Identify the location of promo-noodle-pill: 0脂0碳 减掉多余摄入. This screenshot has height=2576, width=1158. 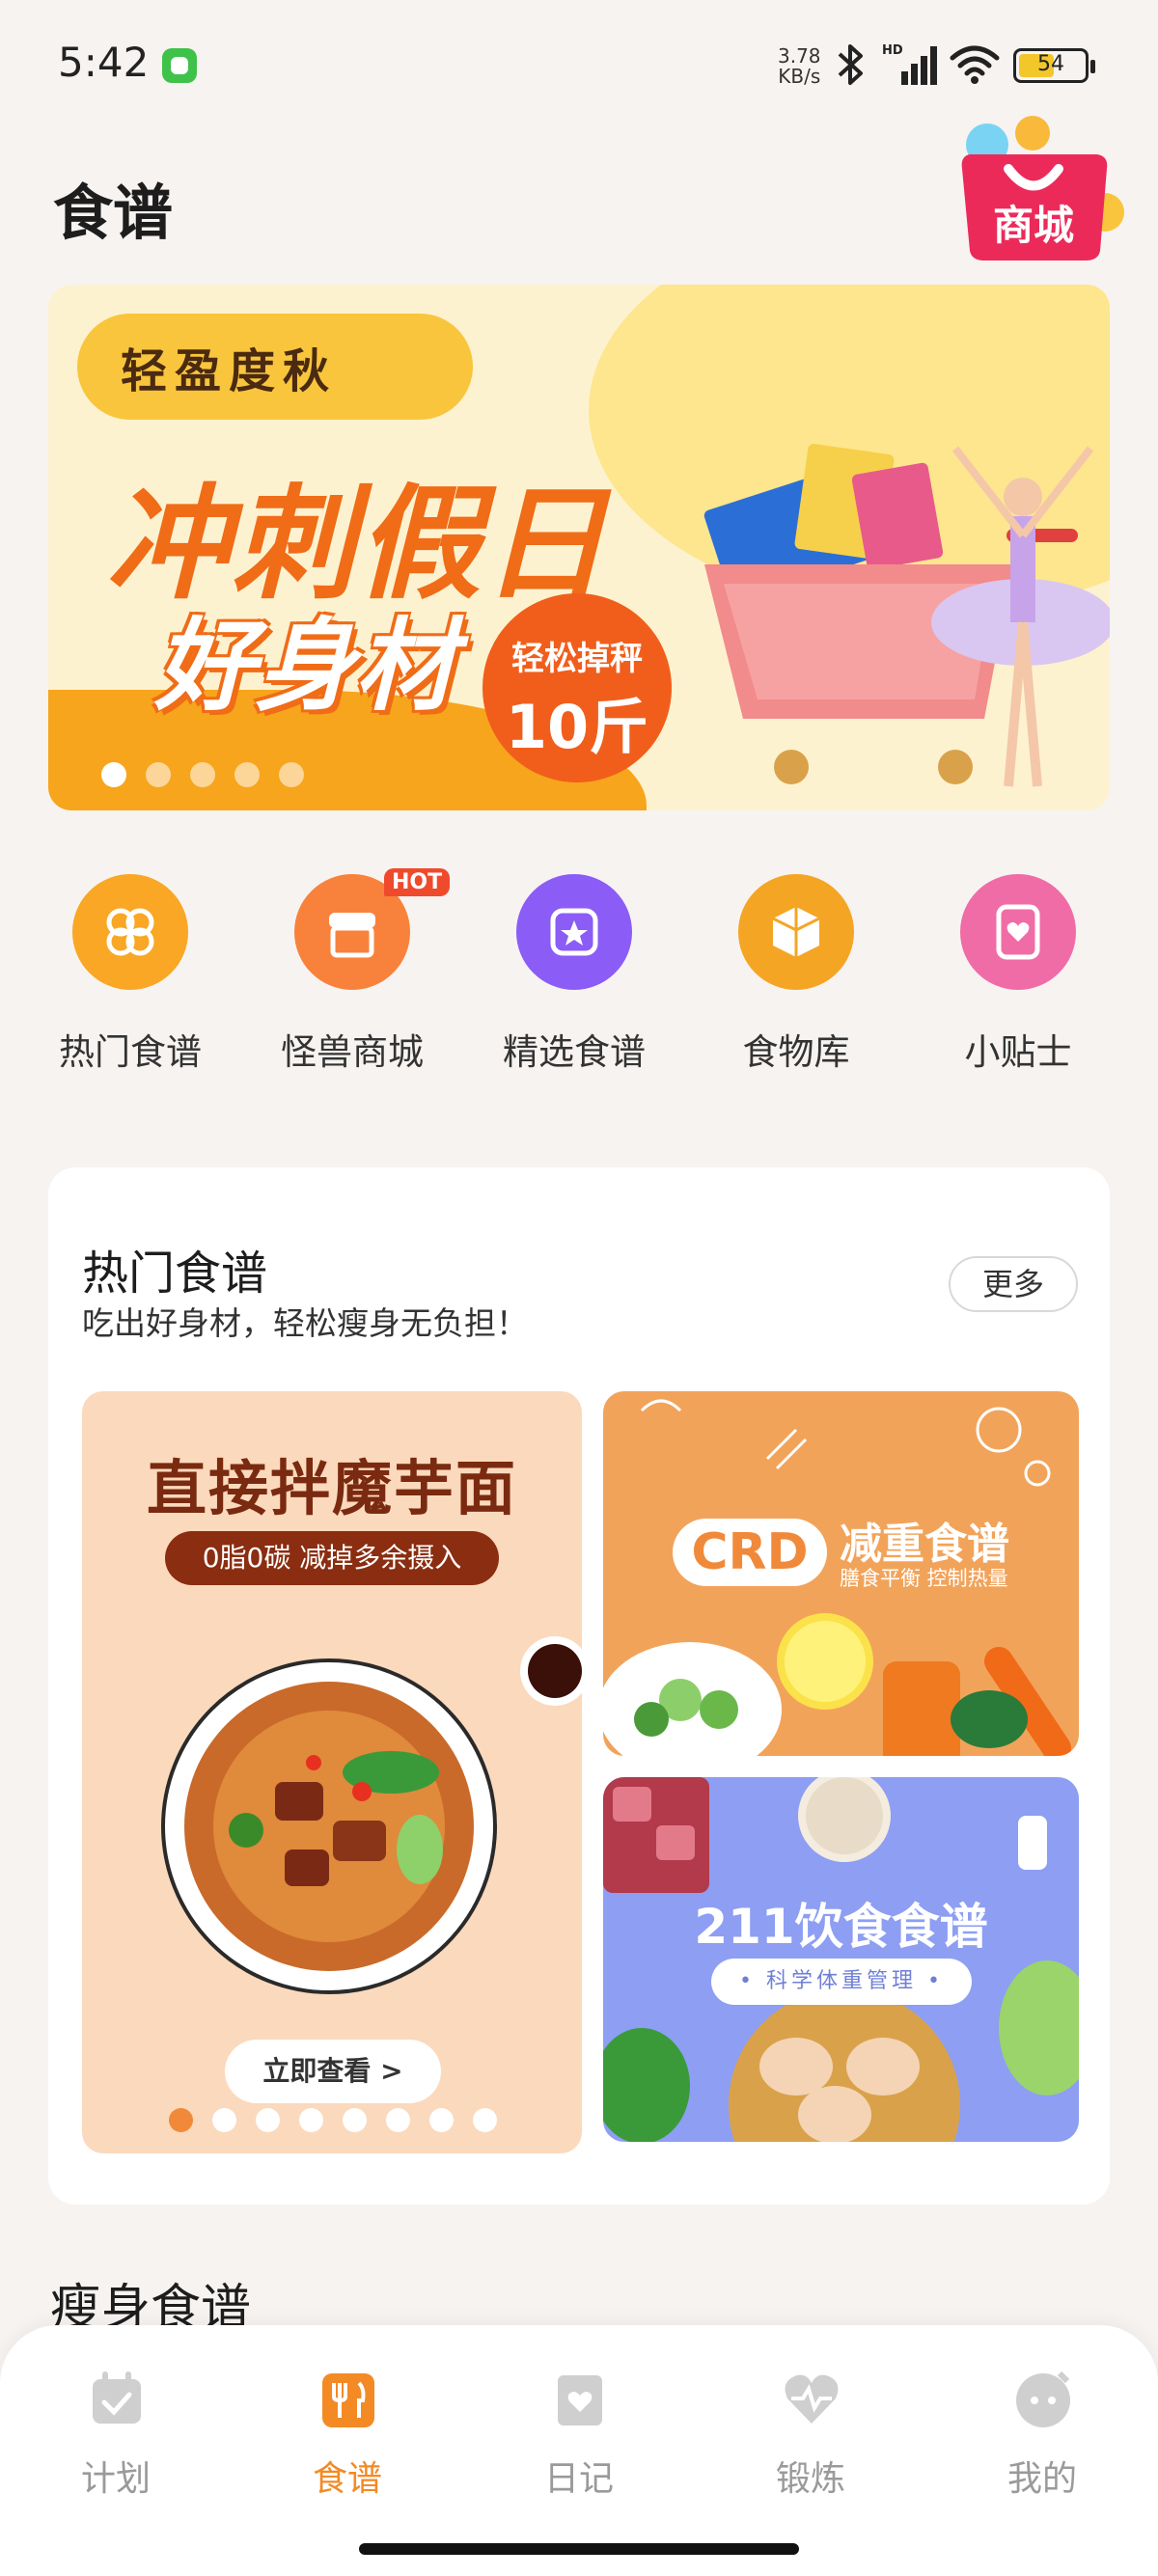
(332, 1558).